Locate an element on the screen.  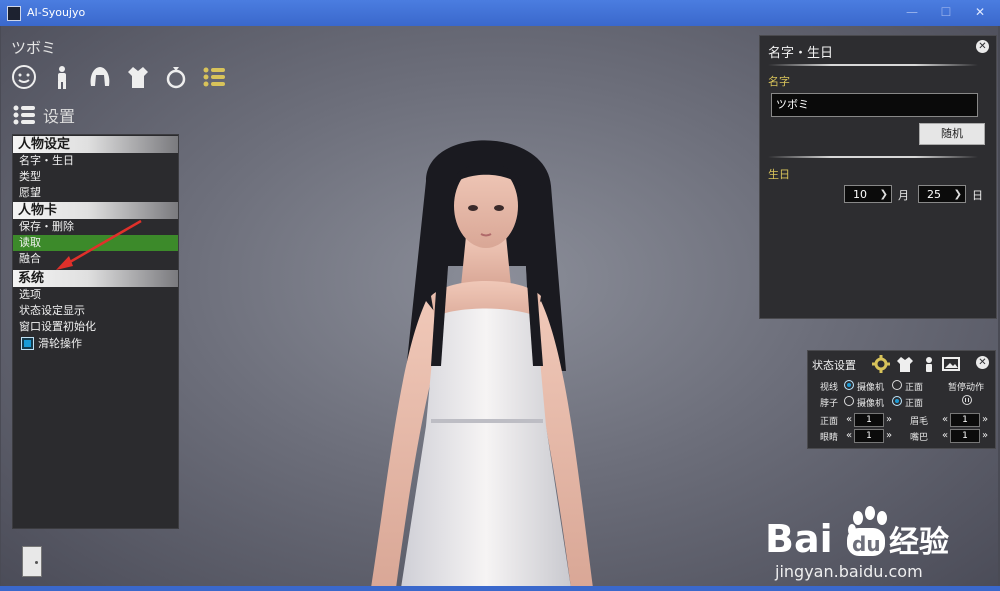
gaze-label: 视线 is located at coordinates (829, 388).